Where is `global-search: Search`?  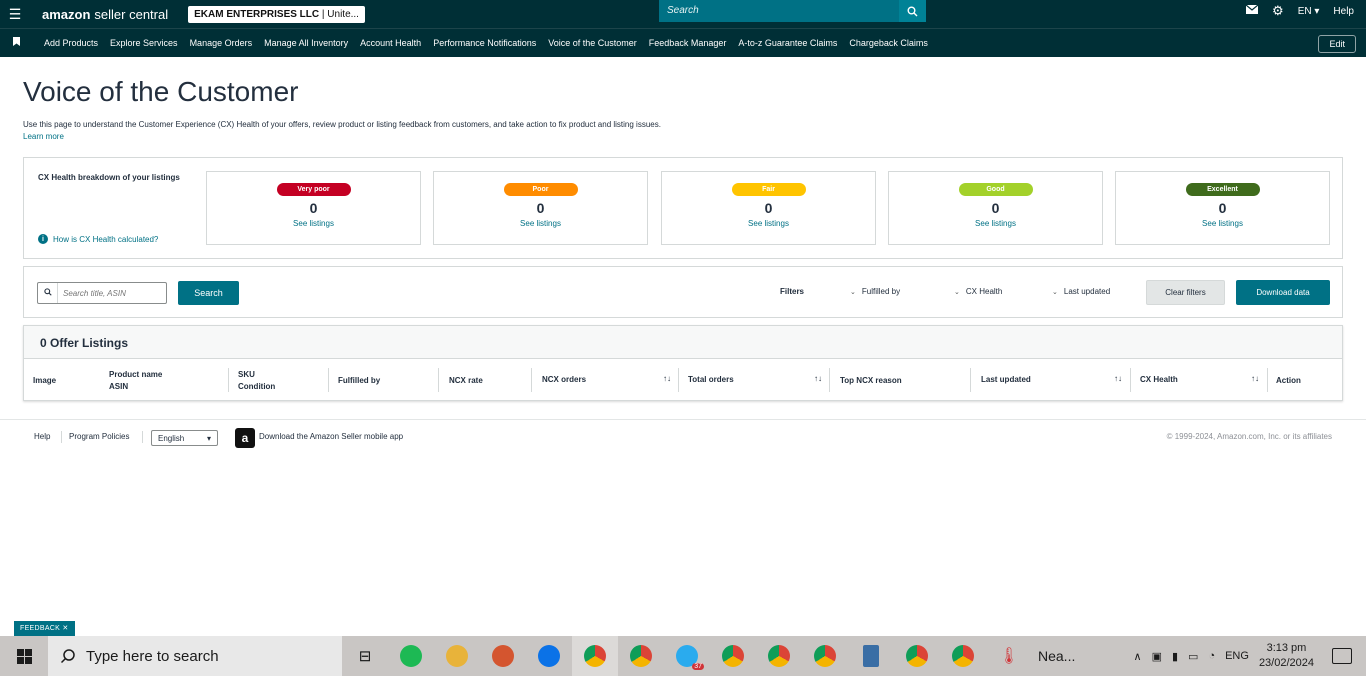
global-search: Search is located at coordinates (792, 11).